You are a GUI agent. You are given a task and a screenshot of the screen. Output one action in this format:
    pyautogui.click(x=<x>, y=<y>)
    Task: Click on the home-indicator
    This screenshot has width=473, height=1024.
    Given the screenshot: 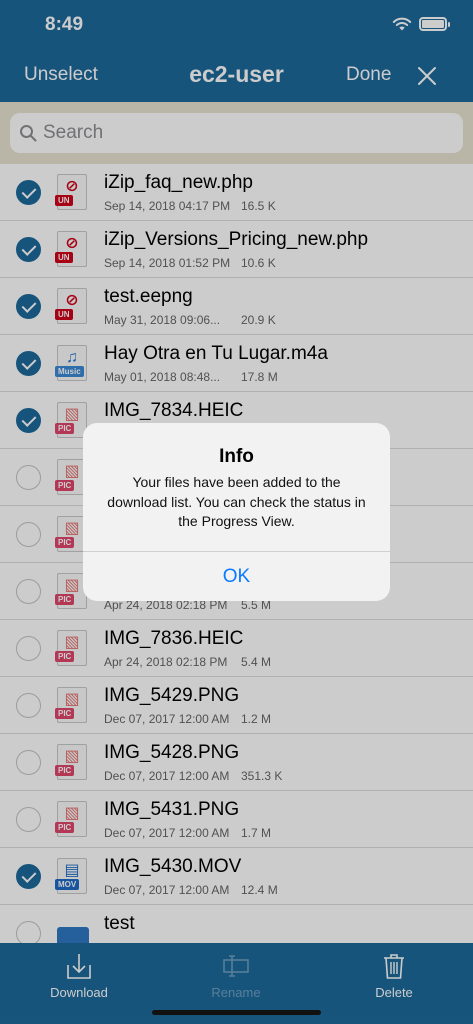 What is the action you would take?
    pyautogui.click(x=236, y=1012)
    